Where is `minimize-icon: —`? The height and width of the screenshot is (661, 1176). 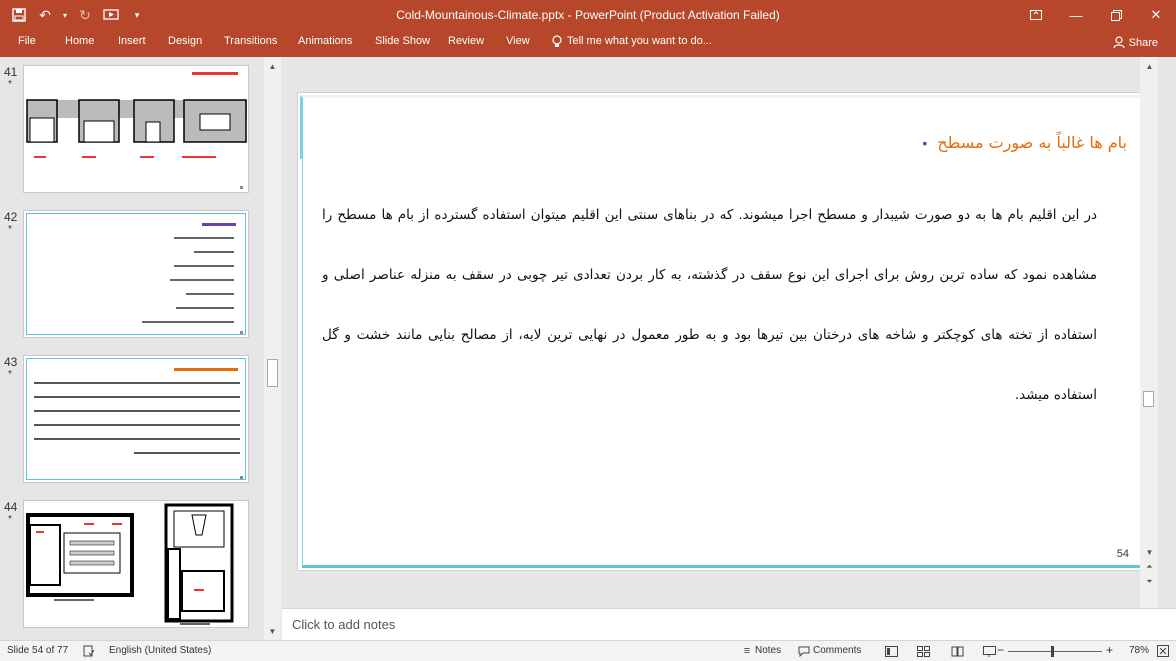 minimize-icon: — is located at coordinates (1076, 15).